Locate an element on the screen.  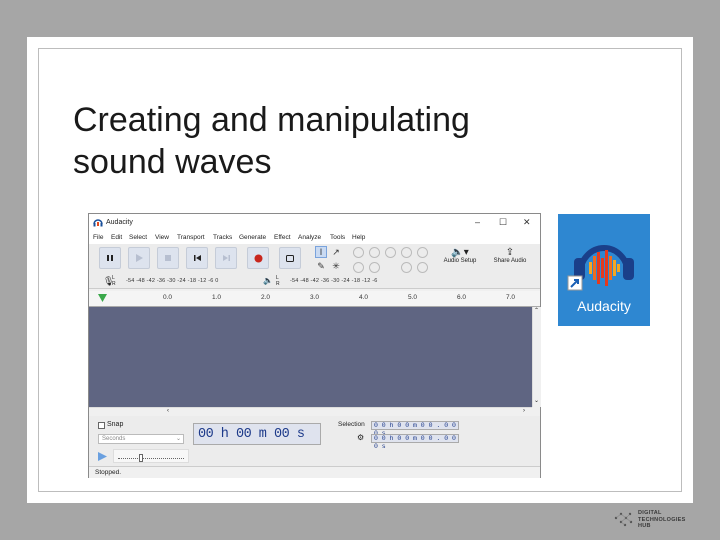
selection-end-value: 0 0 h 0 0 m 0 0 . 0 0 0 s is located at coordinates (415, 442).